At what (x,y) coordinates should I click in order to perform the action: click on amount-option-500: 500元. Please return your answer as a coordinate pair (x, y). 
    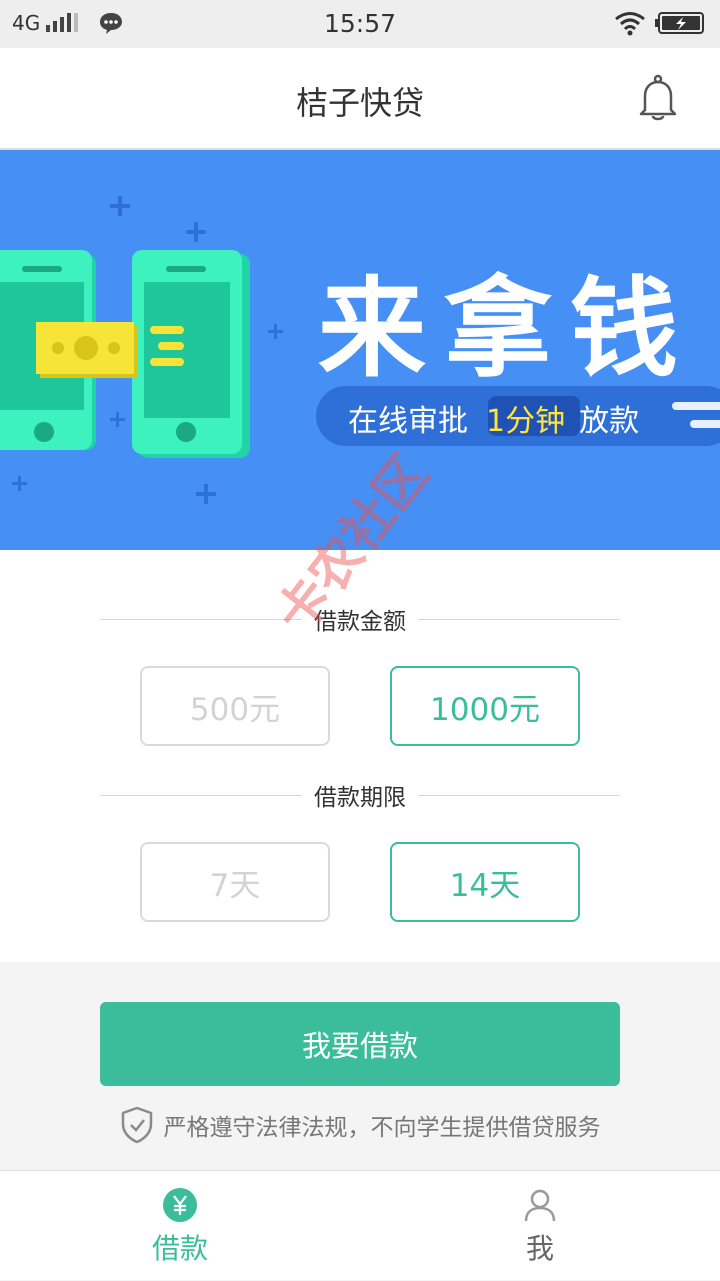
    Looking at the image, I should click on (235, 706).